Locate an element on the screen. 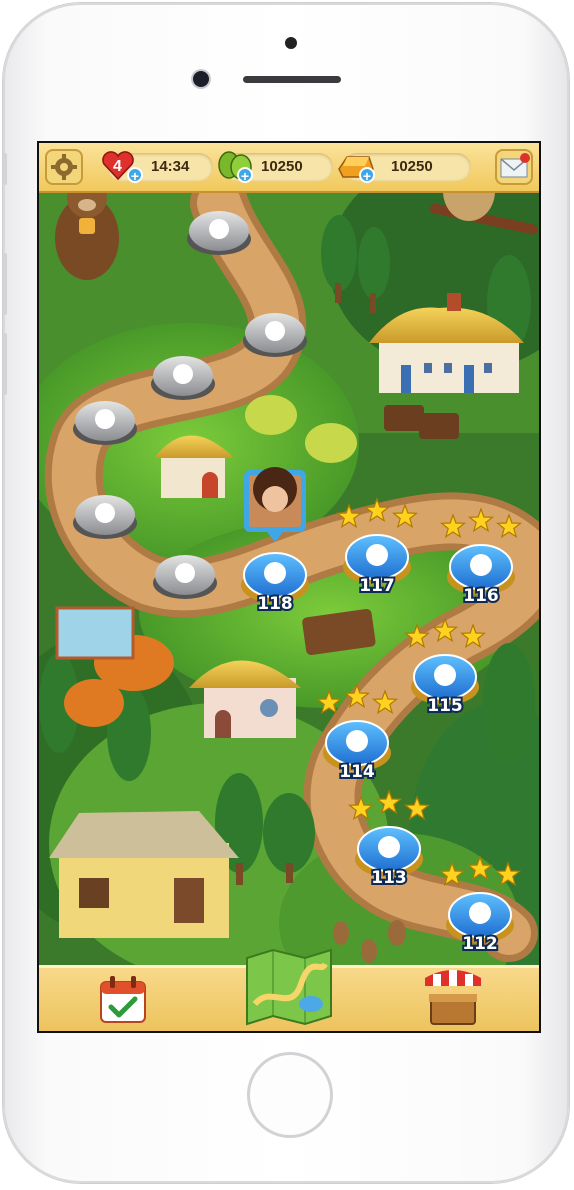 This screenshot has height=1190, width=574. add-lives-button: + is located at coordinates (135, 175).